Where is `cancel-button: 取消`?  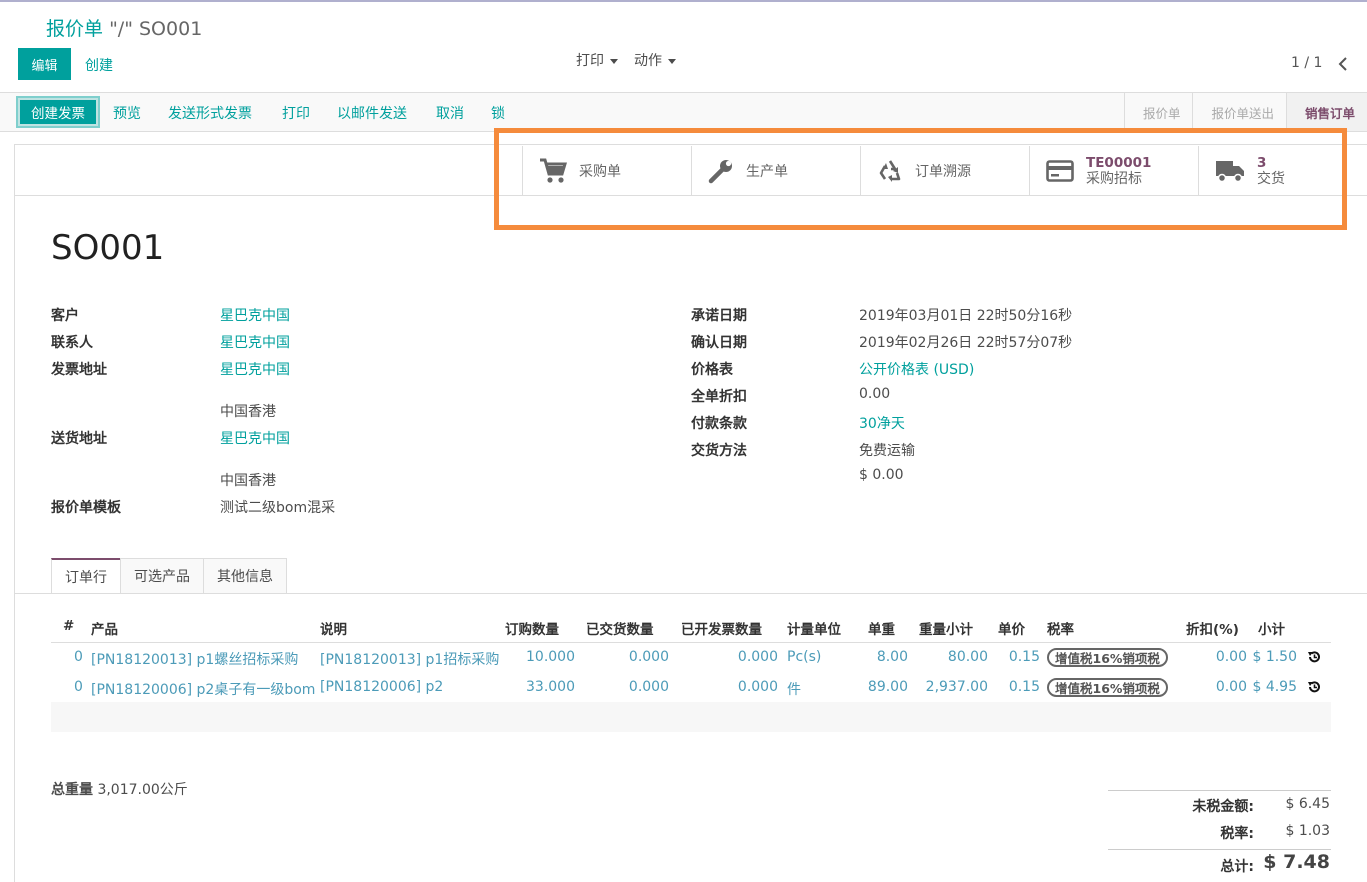
cancel-button: 取消 is located at coordinates (450, 113).